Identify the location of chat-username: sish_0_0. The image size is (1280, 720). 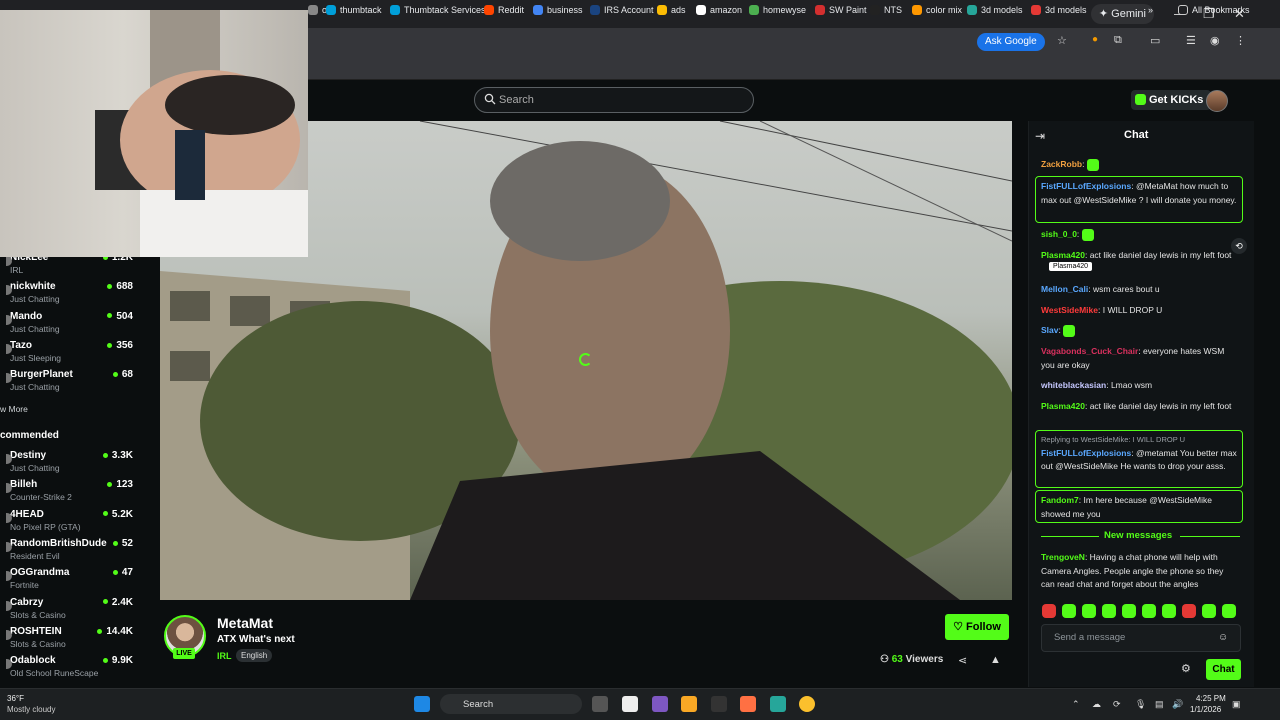
(1059, 234).